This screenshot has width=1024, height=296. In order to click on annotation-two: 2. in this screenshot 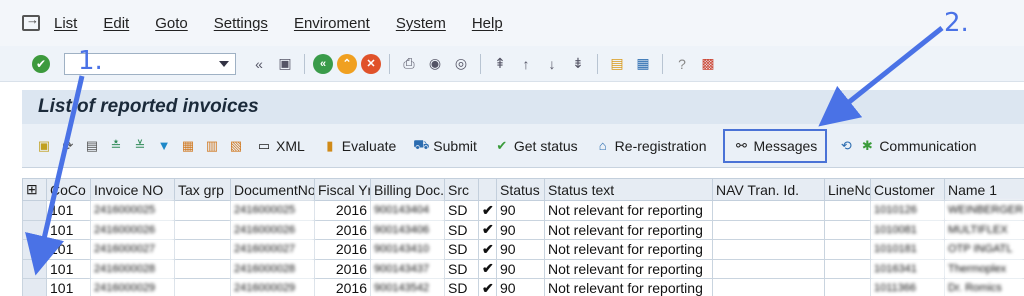, I will do `click(956, 23)`.